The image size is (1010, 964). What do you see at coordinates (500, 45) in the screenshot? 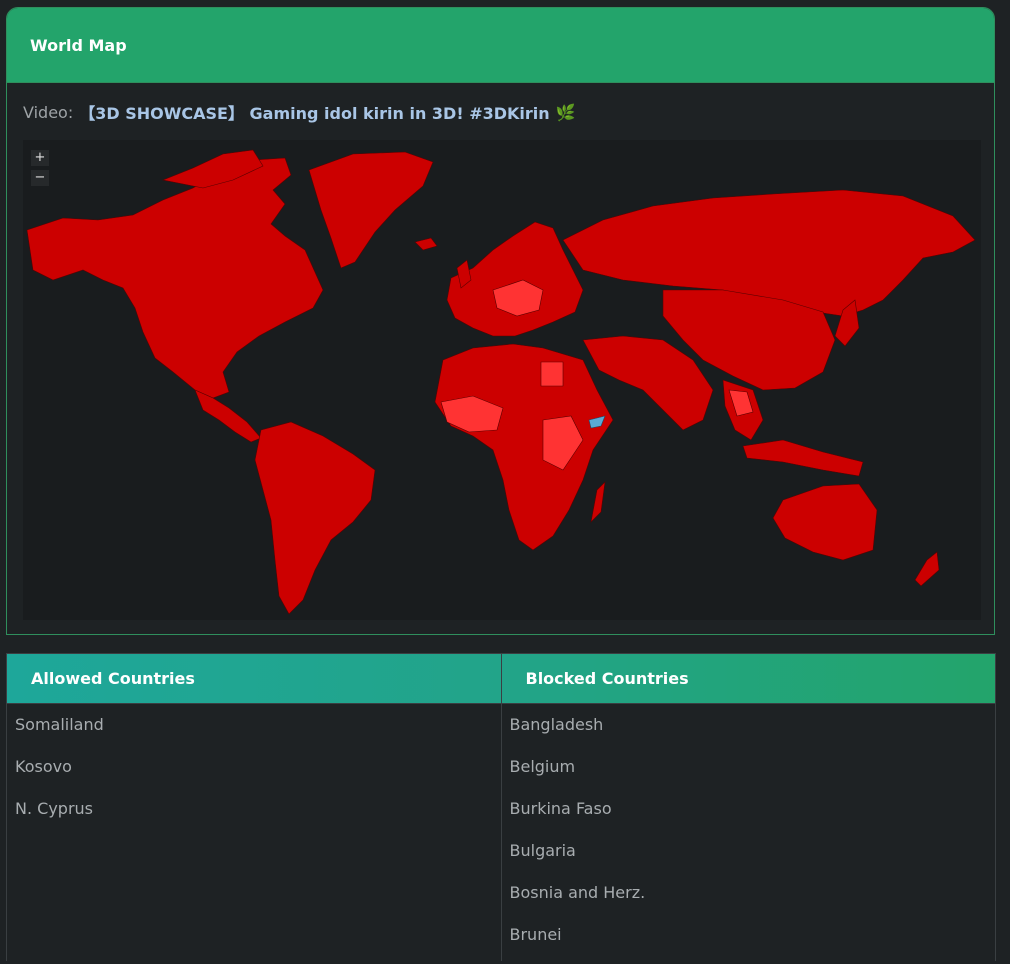
I see `map-panel-header: World Map` at bounding box center [500, 45].